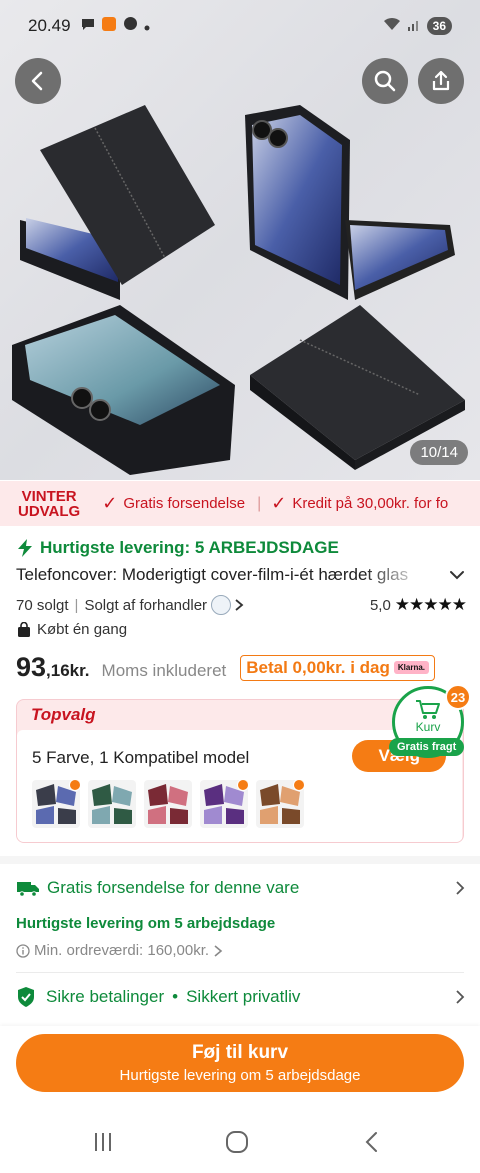 The image size is (480, 1173). I want to click on add-to-cart-label: Føj til kurv, so click(240, 1052).